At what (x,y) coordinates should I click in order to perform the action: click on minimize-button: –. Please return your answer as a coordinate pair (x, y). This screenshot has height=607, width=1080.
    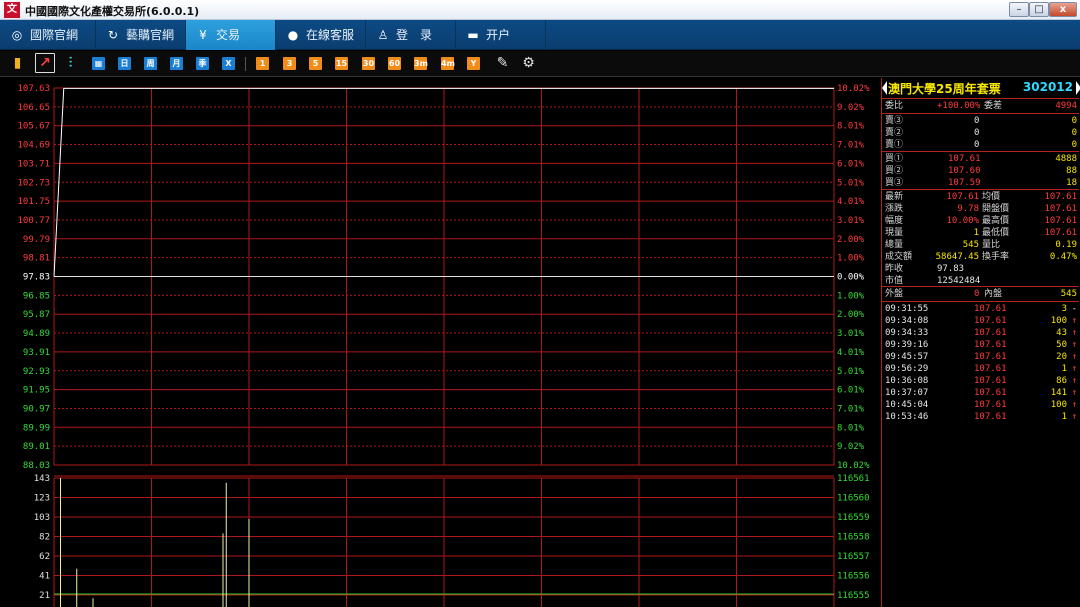
    Looking at the image, I should click on (1019, 9).